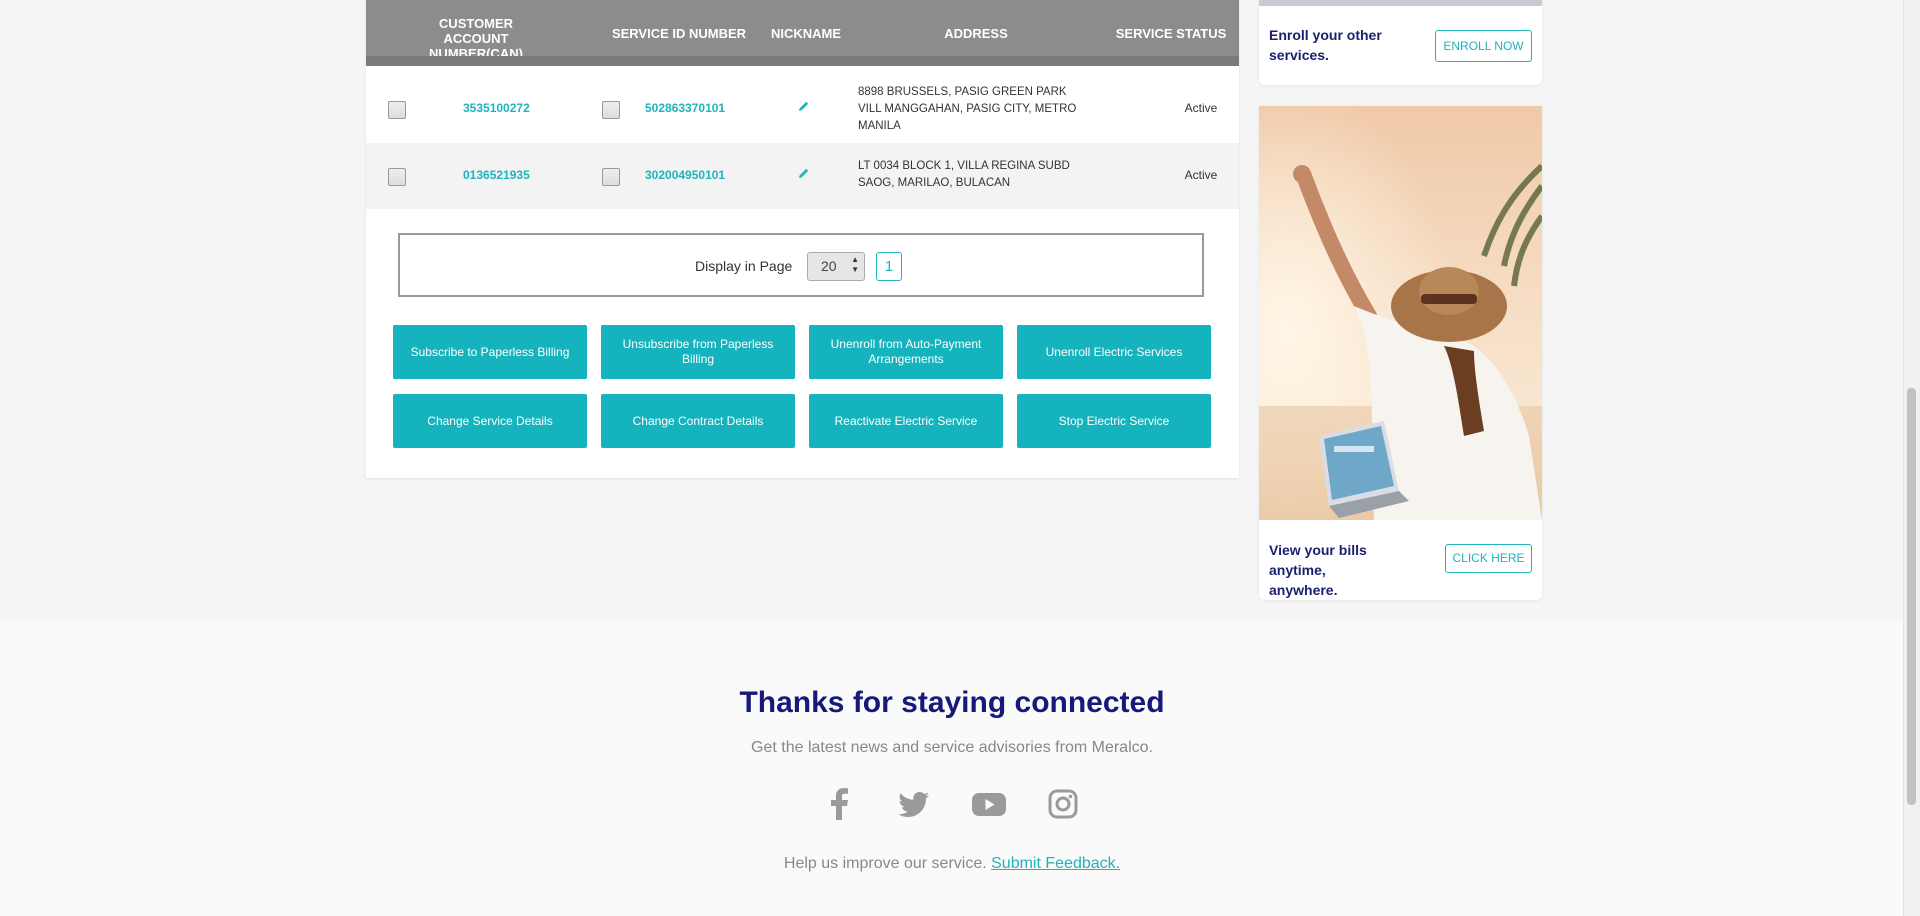 The image size is (1920, 916). Describe the element at coordinates (1400, 313) in the screenshot. I see `promo-photo` at that location.